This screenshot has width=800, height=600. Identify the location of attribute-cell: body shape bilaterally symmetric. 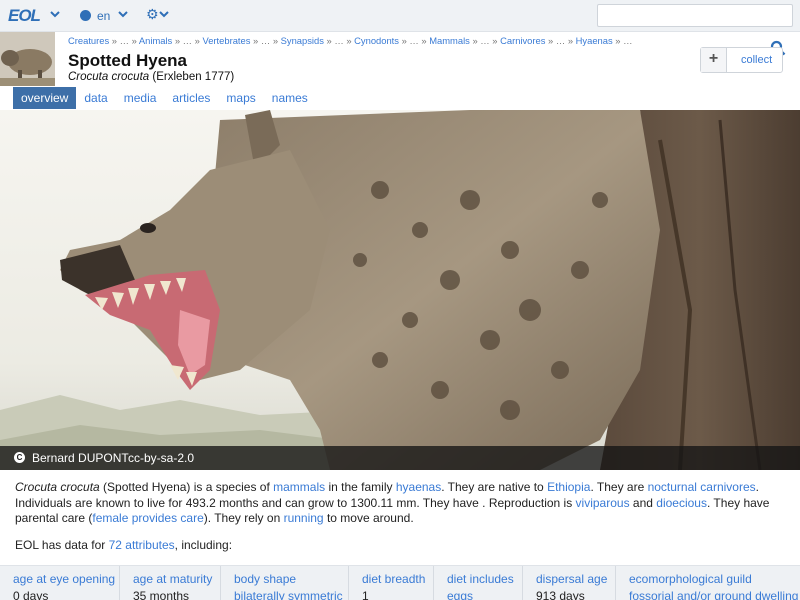
(285, 583).